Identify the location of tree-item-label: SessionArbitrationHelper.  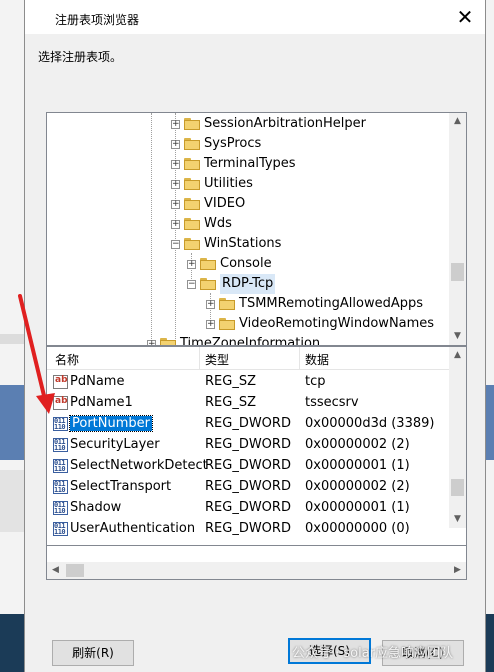
(285, 123).